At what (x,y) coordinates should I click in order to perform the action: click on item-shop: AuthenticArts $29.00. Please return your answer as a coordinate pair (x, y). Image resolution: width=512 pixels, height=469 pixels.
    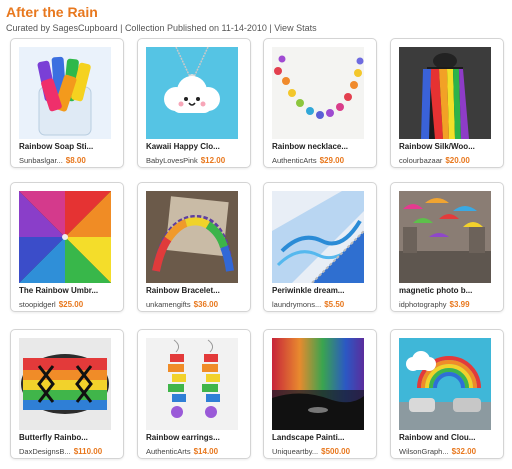
    Looking at the image, I should click on (308, 160).